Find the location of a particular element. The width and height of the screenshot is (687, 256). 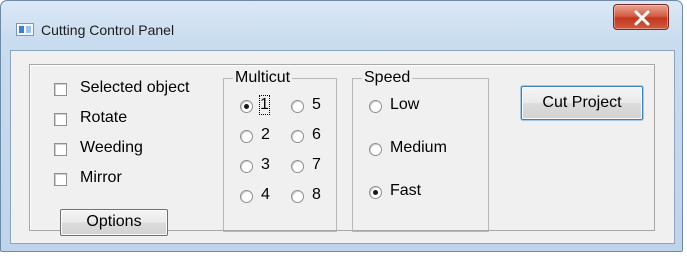

window-title: Cutting Control Panel is located at coordinates (108, 30).